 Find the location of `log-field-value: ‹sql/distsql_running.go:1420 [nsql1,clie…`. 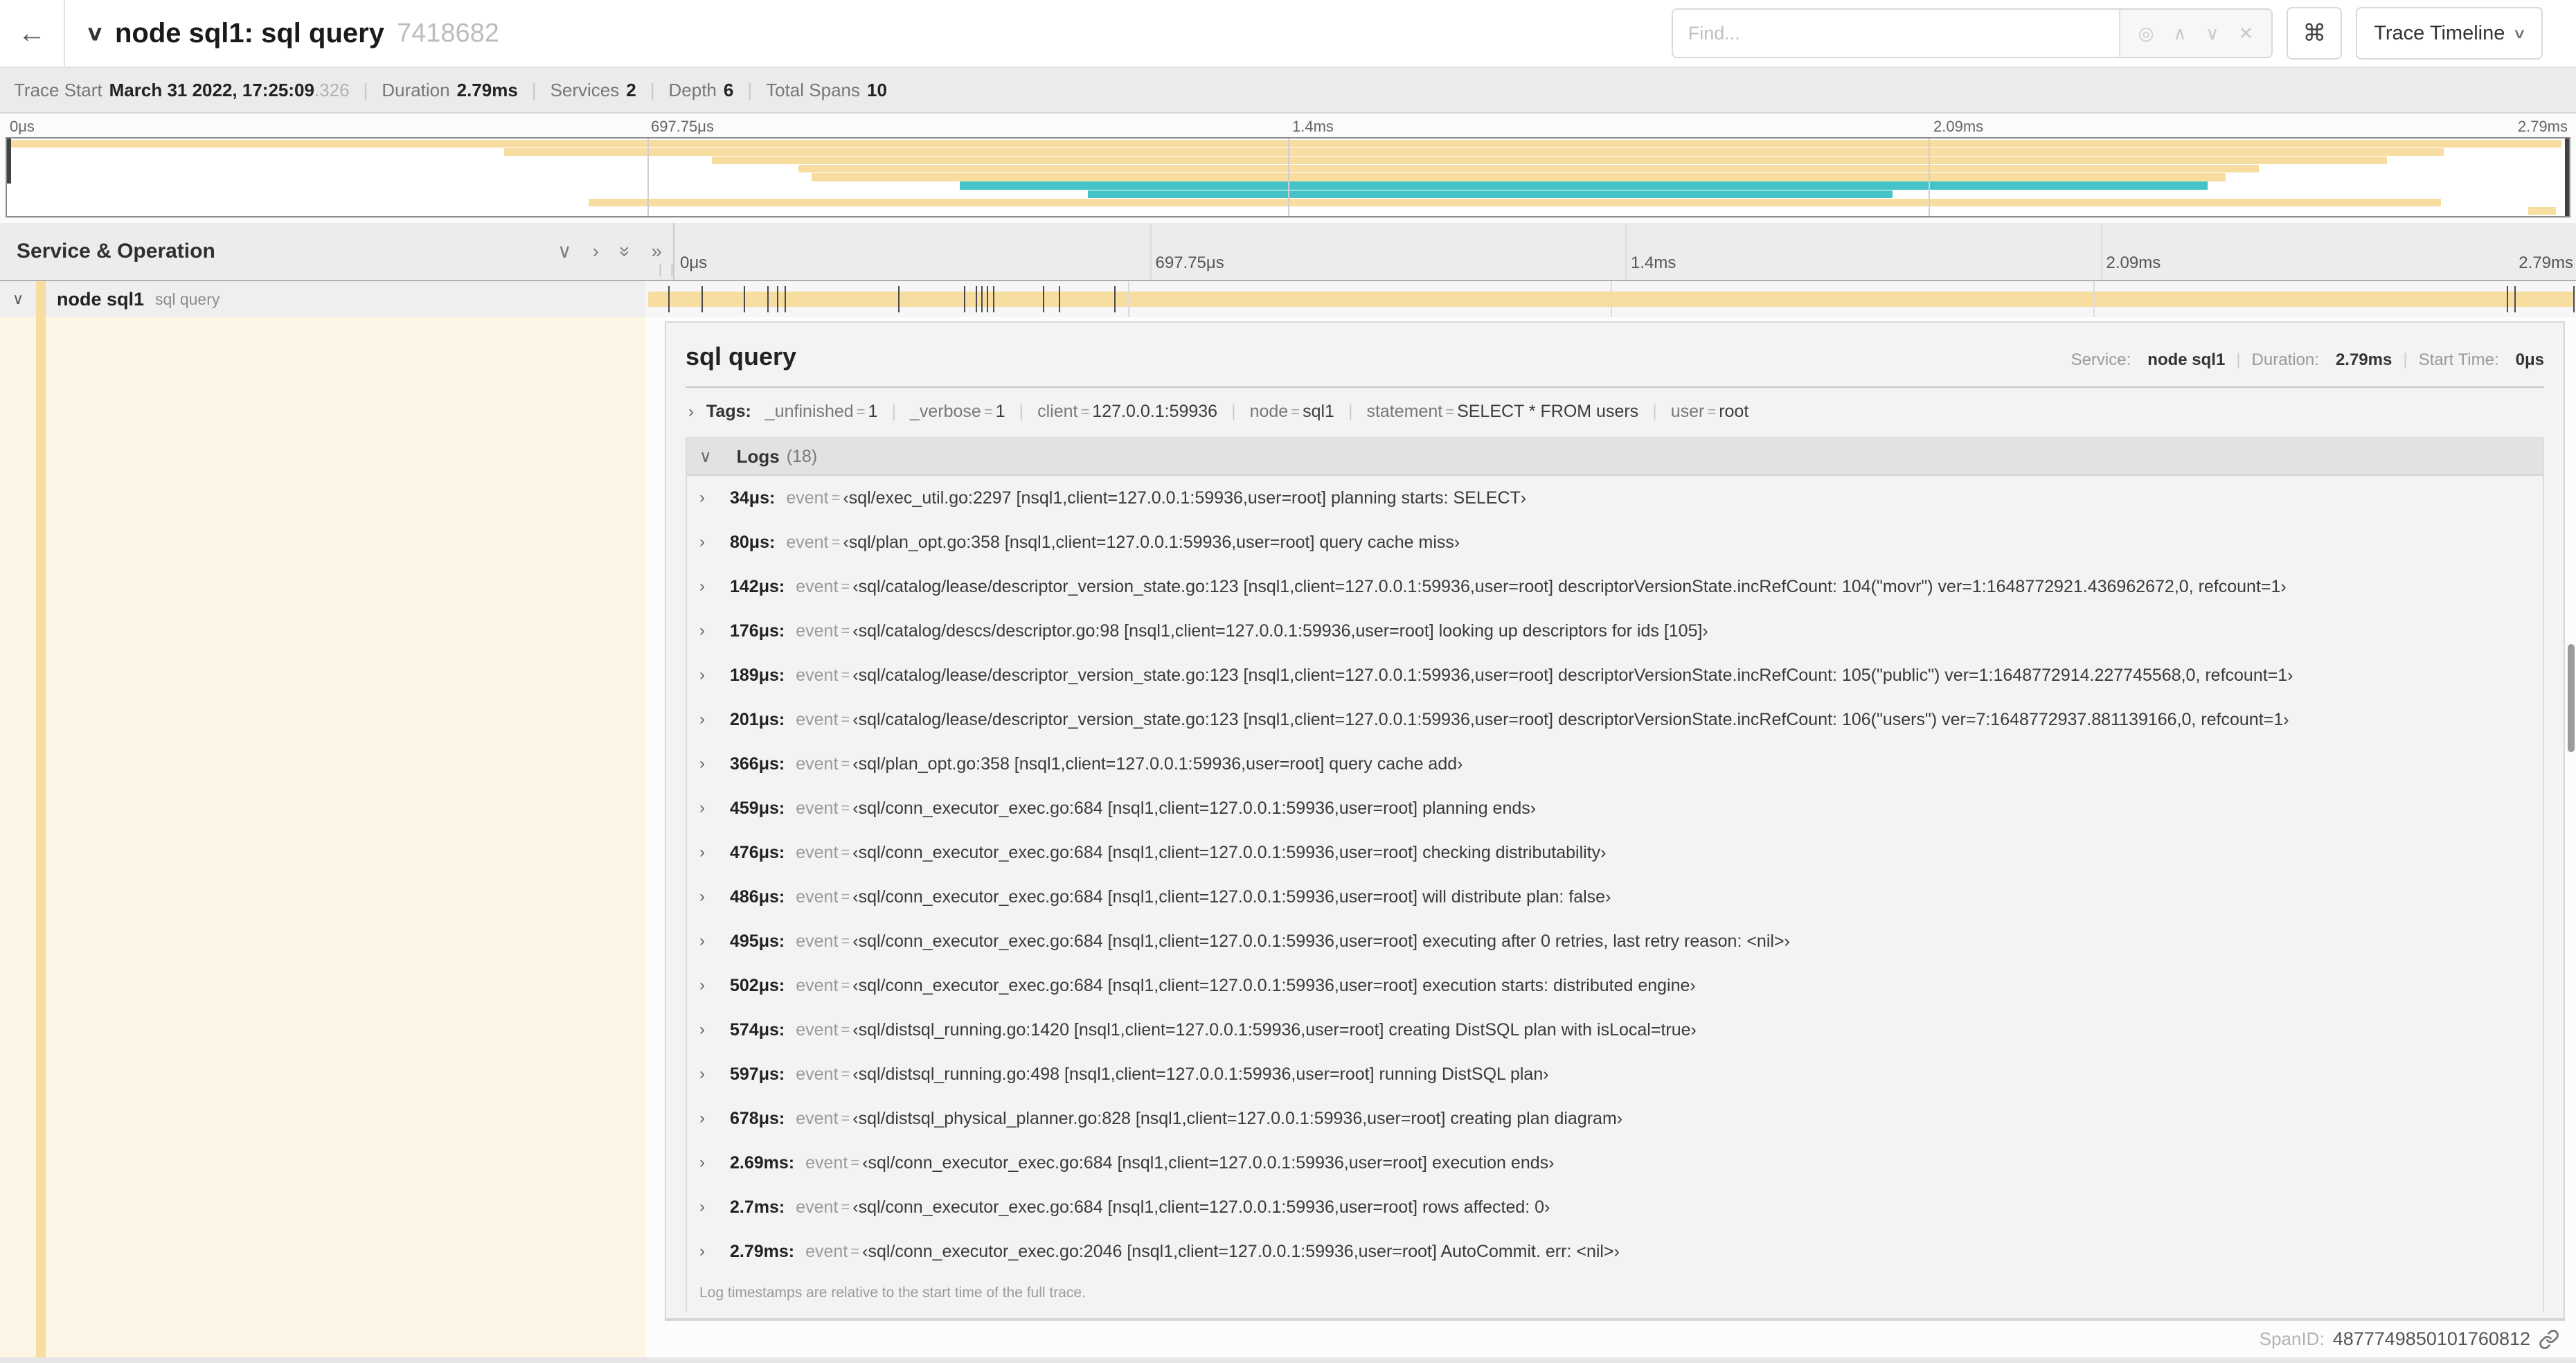

log-field-value: ‹sql/distsql_running.go:1420 [nsql1,clie… is located at coordinates (1274, 1030).